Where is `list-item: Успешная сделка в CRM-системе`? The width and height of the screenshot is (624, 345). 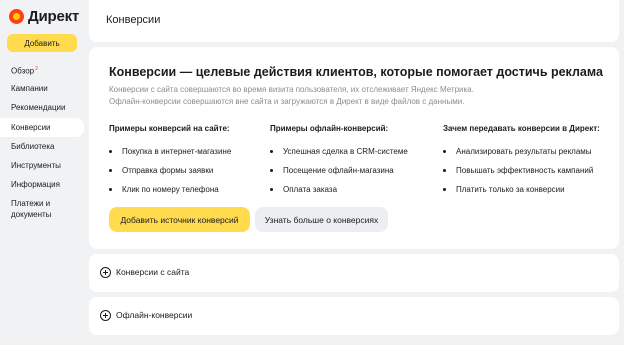
list-item: Успешная сделка в CRM-системе is located at coordinates (339, 151).